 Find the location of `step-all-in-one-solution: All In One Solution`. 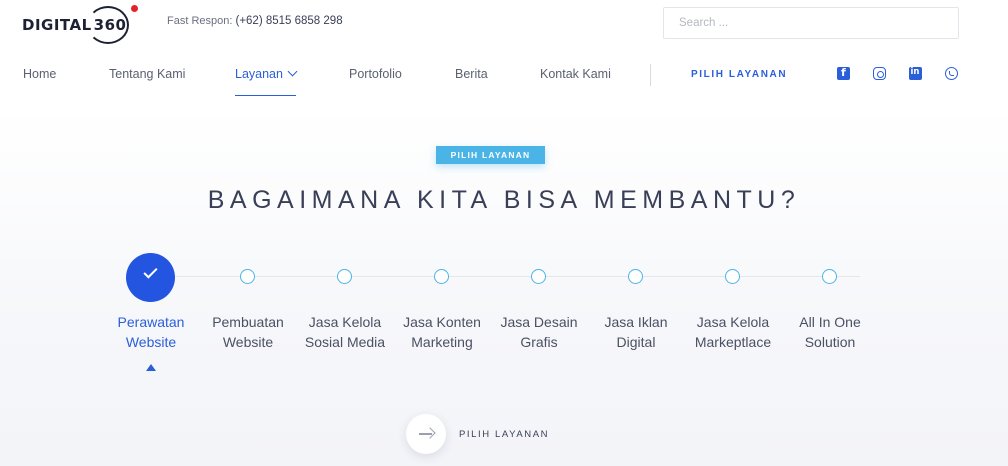

step-all-in-one-solution: All In One Solution is located at coordinates (830, 332).